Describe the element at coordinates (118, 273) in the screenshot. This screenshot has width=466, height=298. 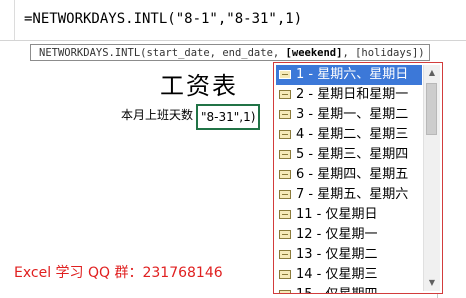
I see `watermark-text: Excel 学习 QQ 群：231768146` at that location.